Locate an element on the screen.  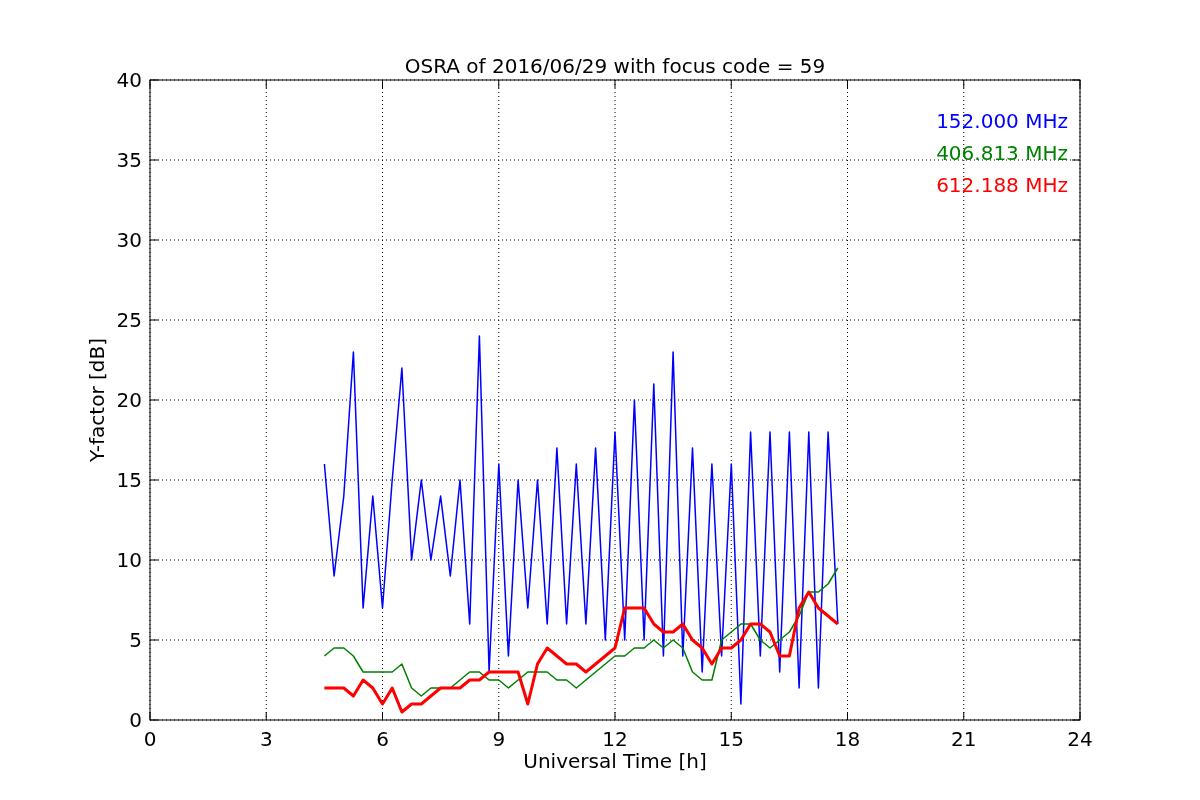
x-axis-label: Universal Time [h] is located at coordinates (615, 761).